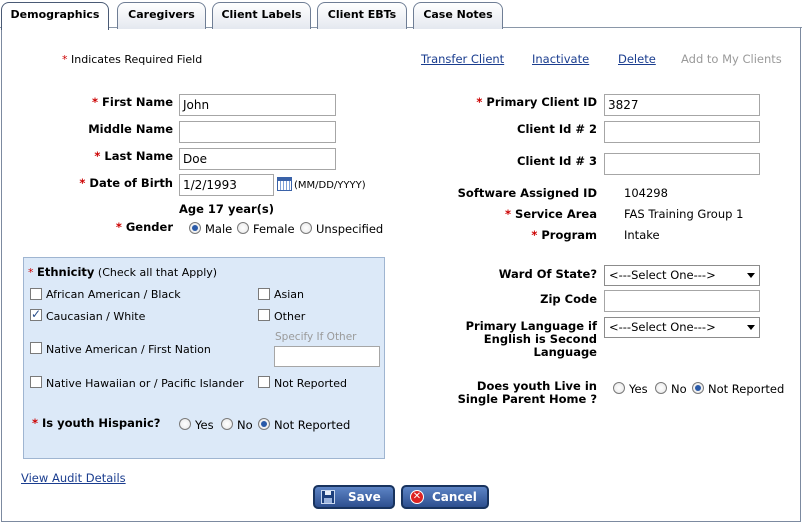 This screenshot has height=523, width=802. I want to click on software-id-value: 104298, so click(646, 193).